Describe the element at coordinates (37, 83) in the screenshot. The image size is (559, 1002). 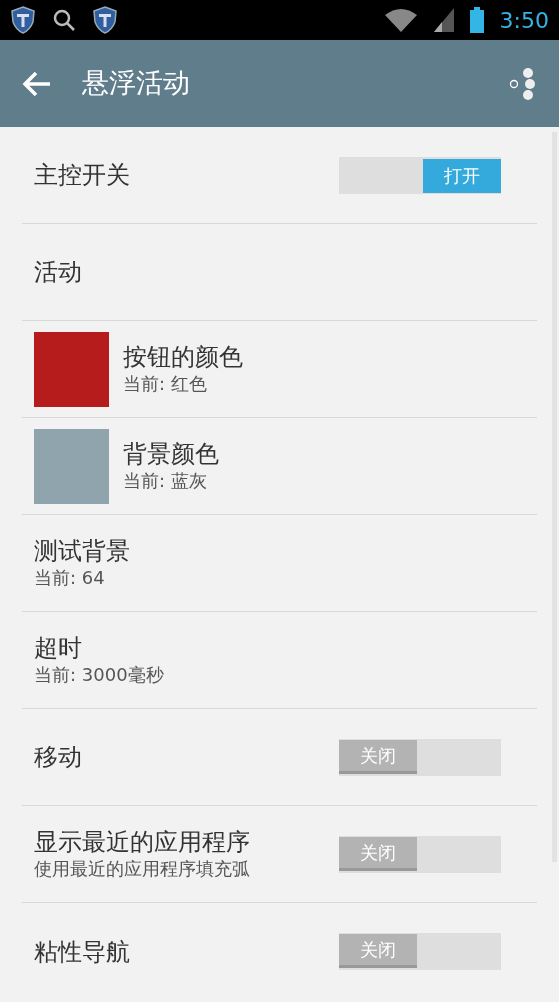
I see `back-icon` at that location.